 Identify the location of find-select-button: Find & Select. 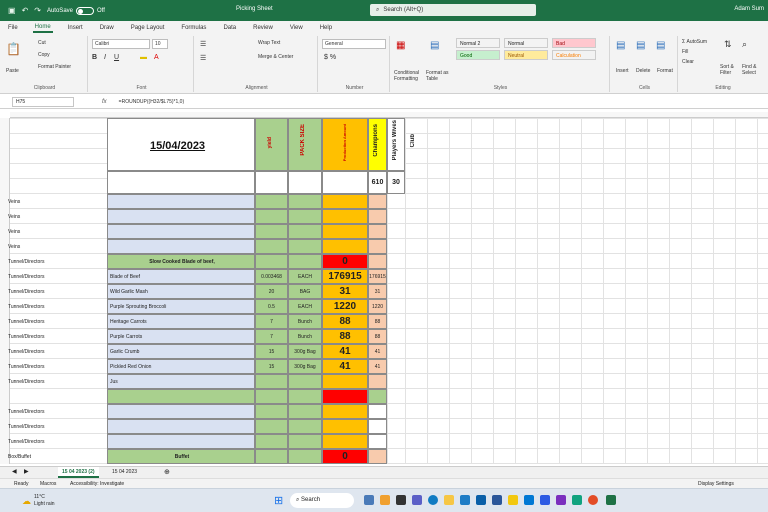
(753, 70).